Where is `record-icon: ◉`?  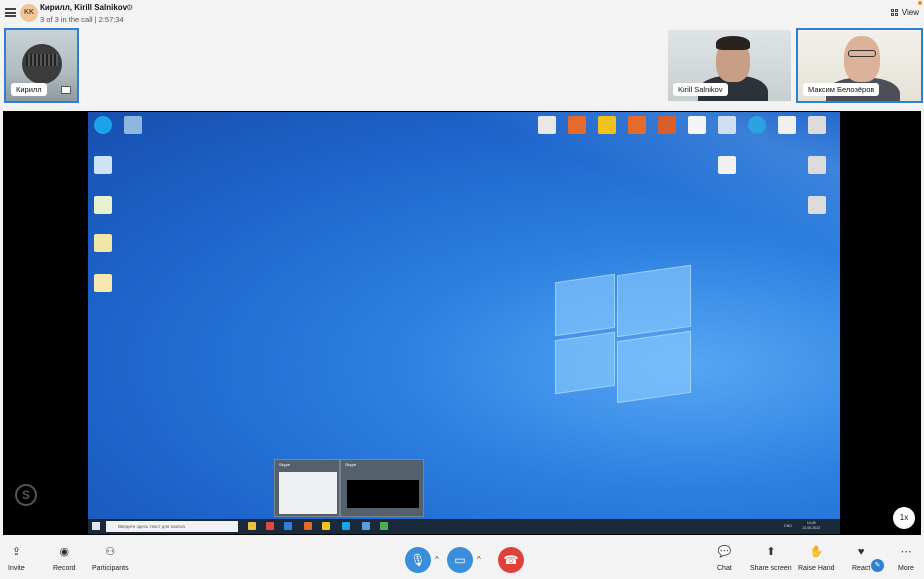
record-icon: ◉ is located at coordinates (64, 552).